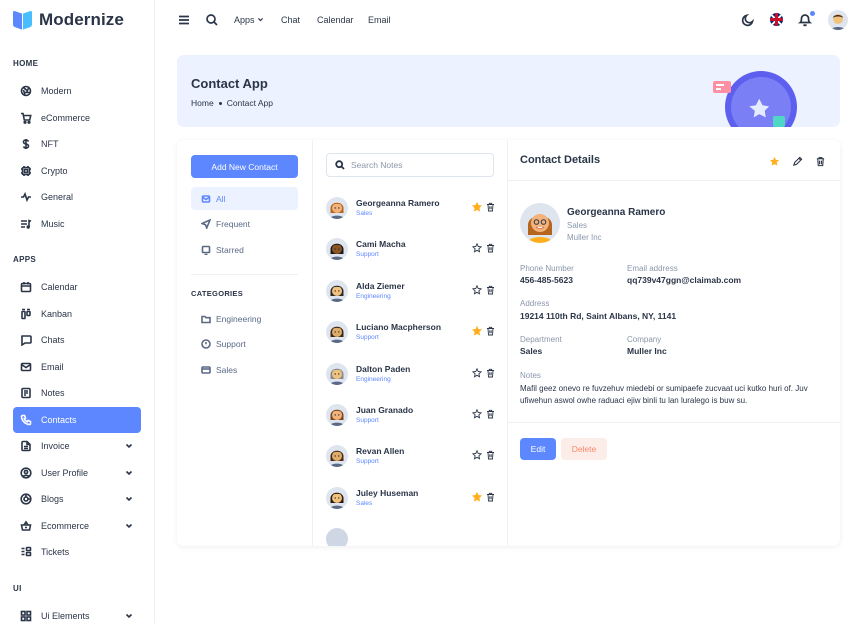  What do you see at coordinates (577, 225) in the screenshot?
I see `contact-department: Sales` at bounding box center [577, 225].